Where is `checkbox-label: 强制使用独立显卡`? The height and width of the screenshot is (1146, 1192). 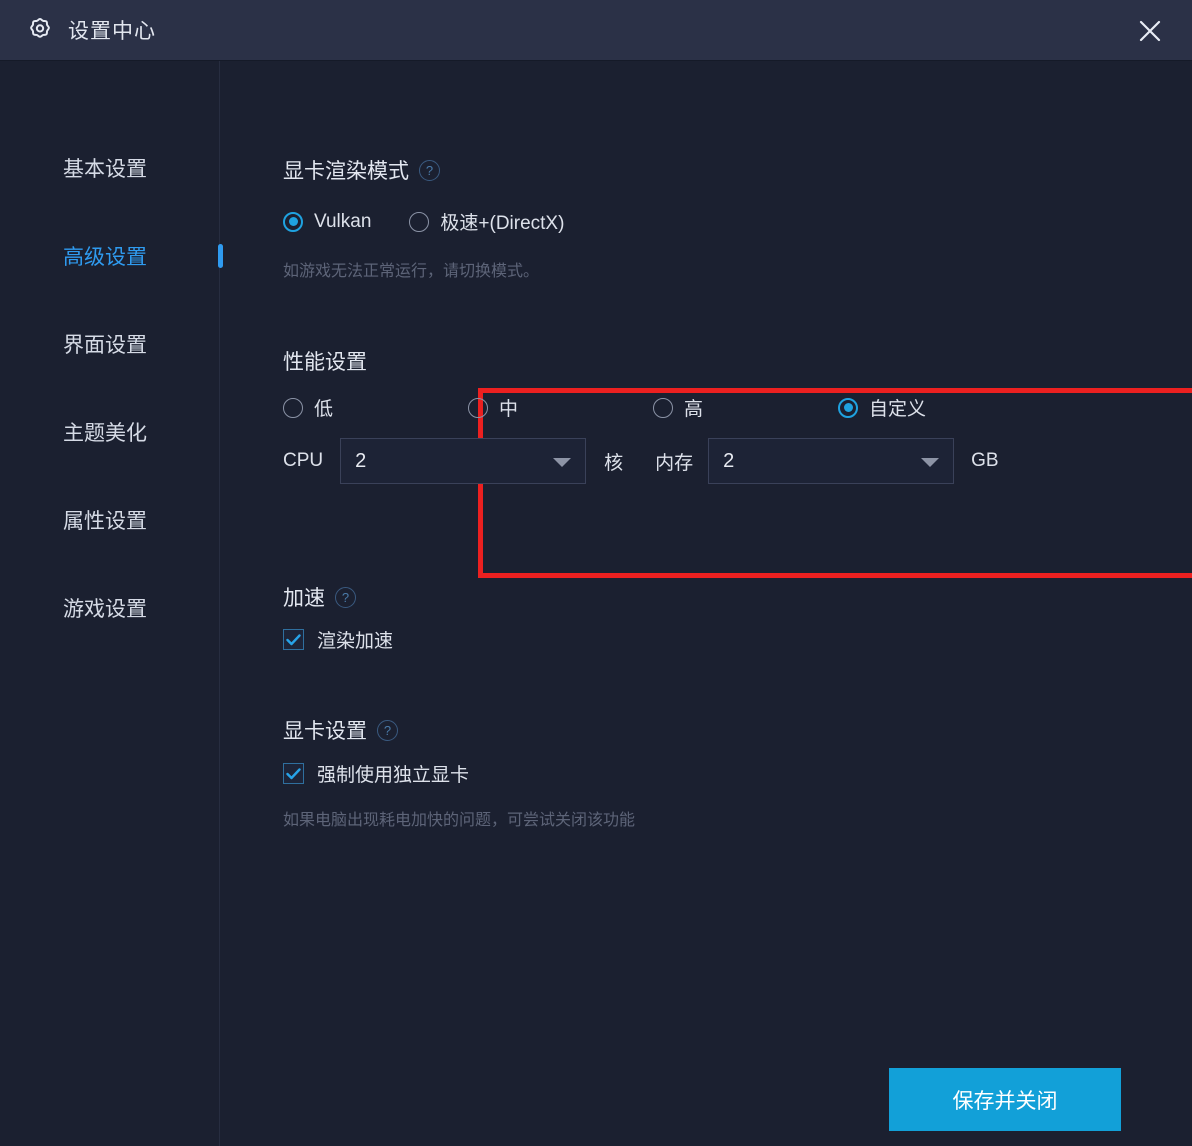
checkbox-label: 强制使用独立显卡 is located at coordinates (393, 775).